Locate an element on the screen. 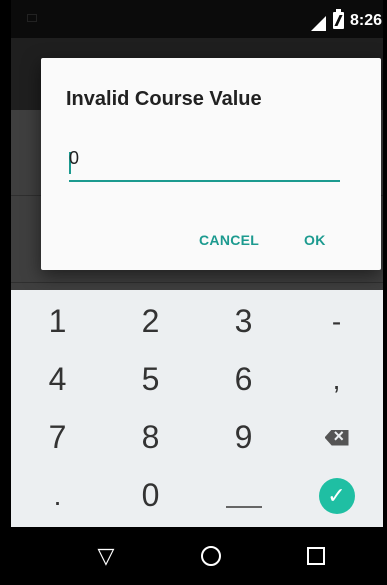  key-8: 8 is located at coordinates (150, 437).